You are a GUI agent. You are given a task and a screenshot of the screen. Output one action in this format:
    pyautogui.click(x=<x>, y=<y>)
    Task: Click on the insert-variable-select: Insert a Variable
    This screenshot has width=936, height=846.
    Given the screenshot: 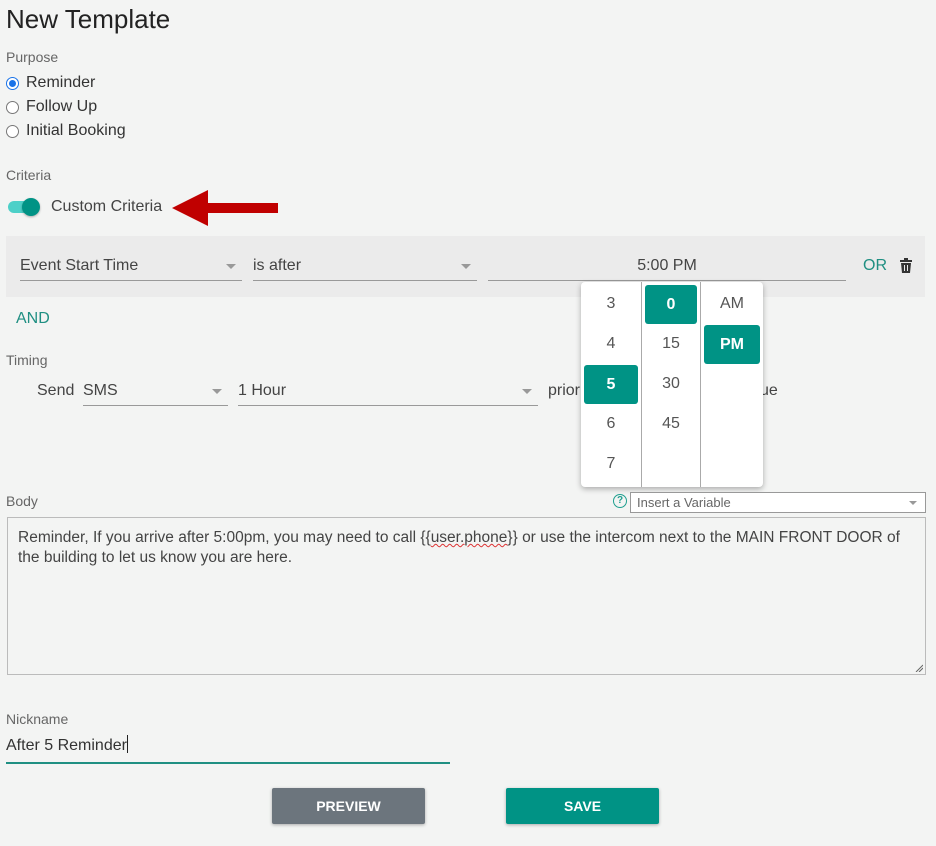 What is the action you would take?
    pyautogui.click(x=778, y=502)
    